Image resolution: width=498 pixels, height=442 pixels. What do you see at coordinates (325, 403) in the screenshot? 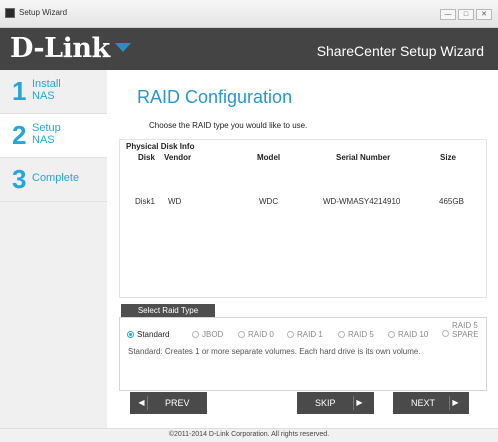
I see `button-label: SKIP` at bounding box center [325, 403].